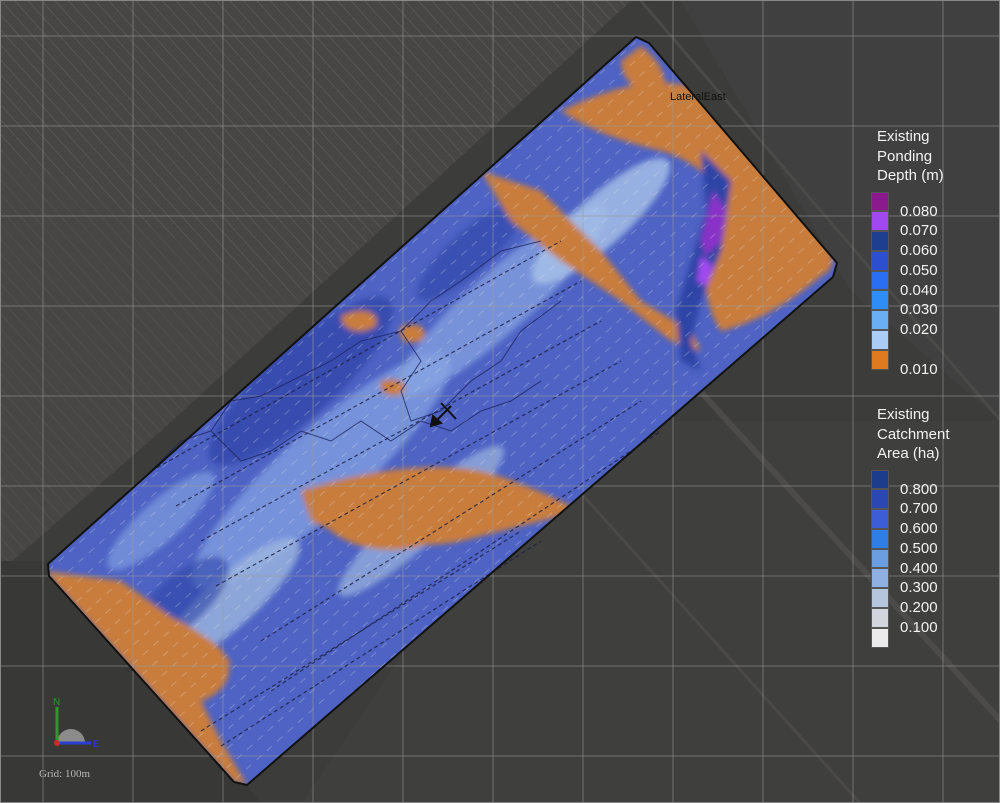 This screenshot has height=803, width=1000. I want to click on ponding-legend-title: Existing Ponding Depth (m), so click(932, 156).